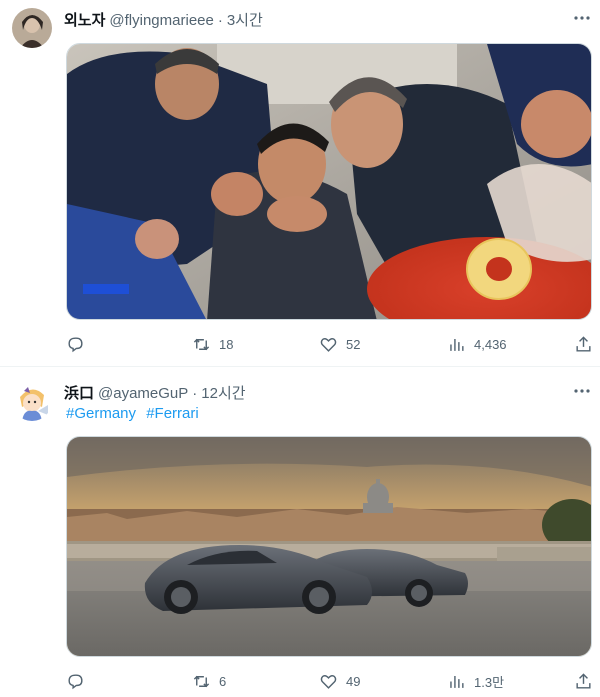 The height and width of the screenshot is (697, 600). What do you see at coordinates (339, 344) in the screenshot?
I see `like-button: 52` at bounding box center [339, 344].